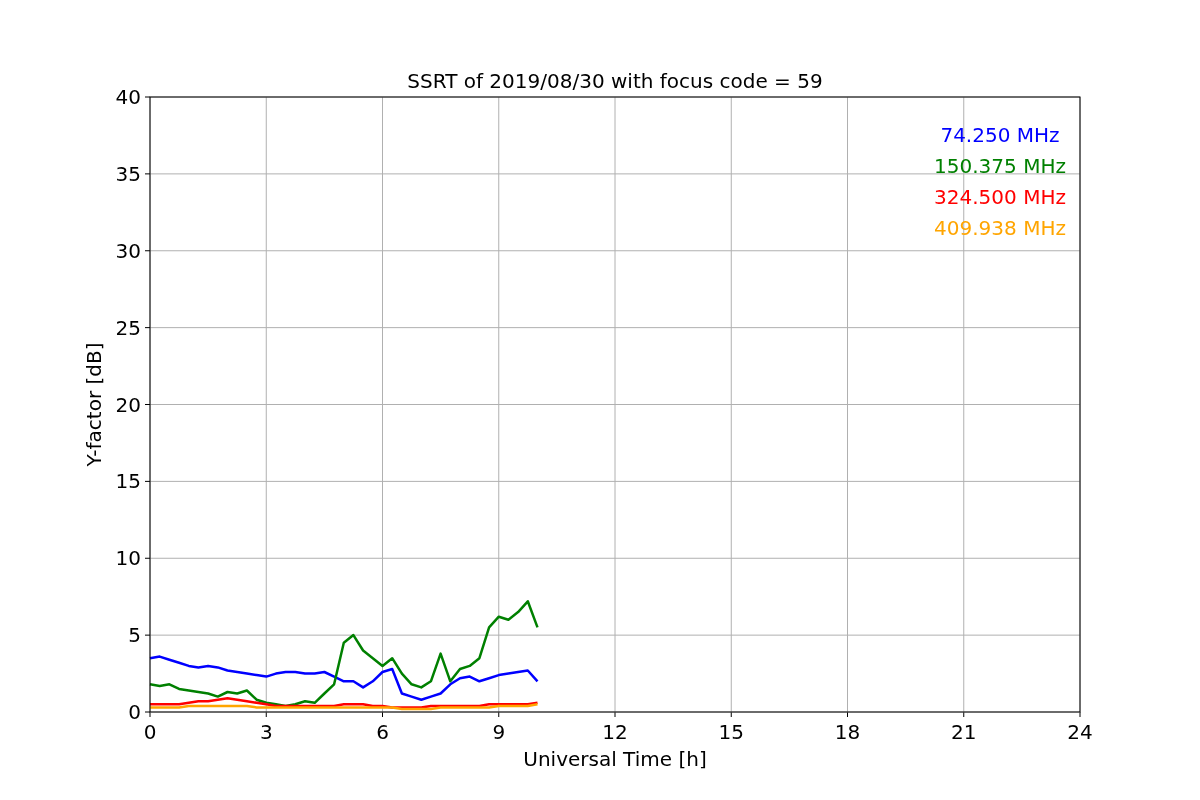 The height and width of the screenshot is (800, 1200). What do you see at coordinates (964, 732) in the screenshot?
I see `tick-label: 21` at bounding box center [964, 732].